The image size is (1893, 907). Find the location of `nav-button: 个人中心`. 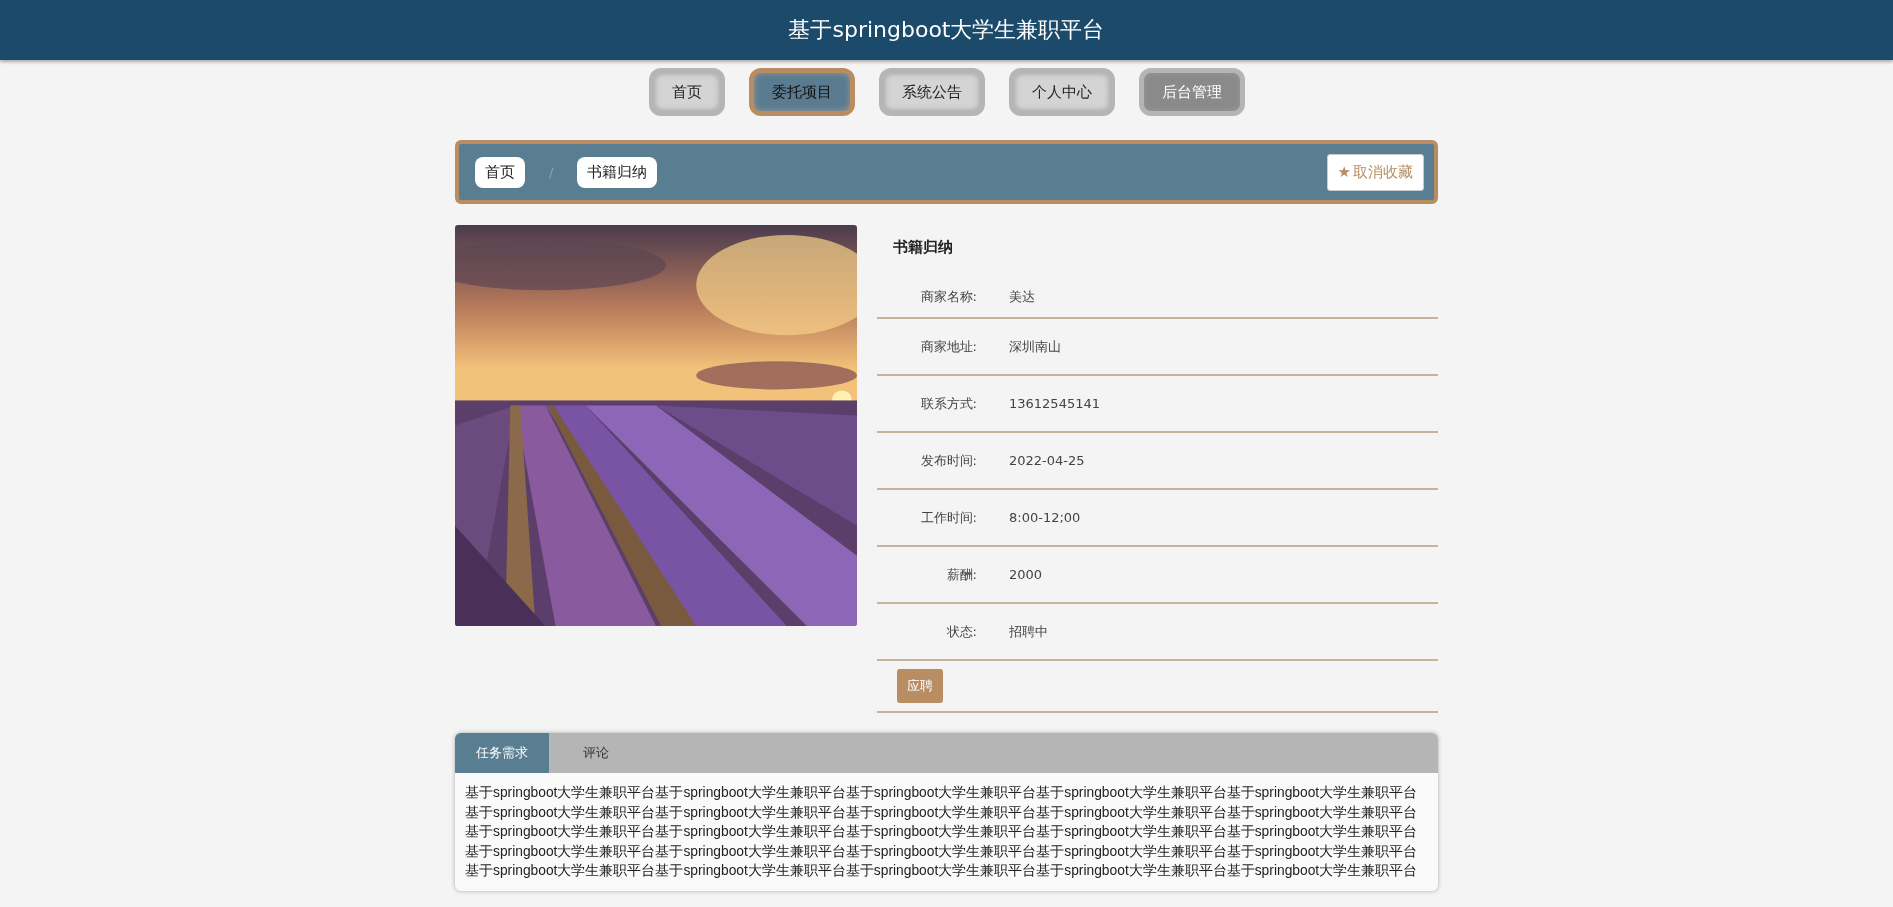

nav-button: 个人中心 is located at coordinates (1061, 92).